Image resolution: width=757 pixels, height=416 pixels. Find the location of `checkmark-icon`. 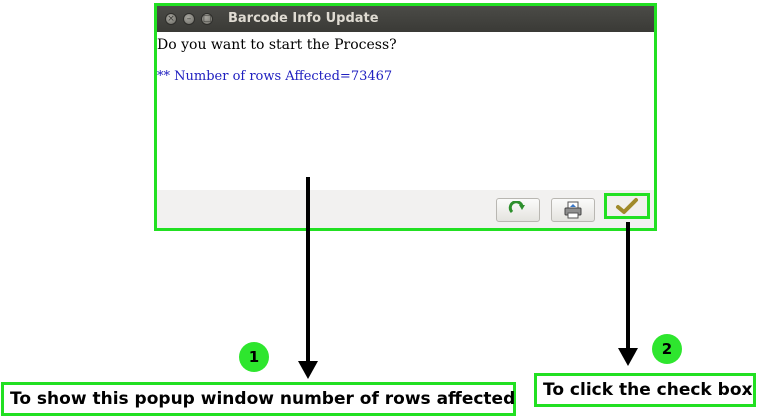

checkmark-icon is located at coordinates (627, 206).